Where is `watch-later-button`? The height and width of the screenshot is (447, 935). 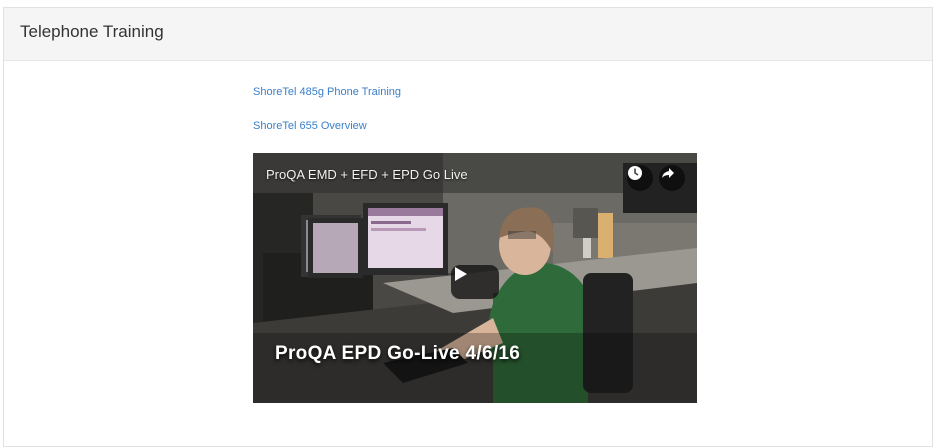
watch-later-button is located at coordinates (640, 178).